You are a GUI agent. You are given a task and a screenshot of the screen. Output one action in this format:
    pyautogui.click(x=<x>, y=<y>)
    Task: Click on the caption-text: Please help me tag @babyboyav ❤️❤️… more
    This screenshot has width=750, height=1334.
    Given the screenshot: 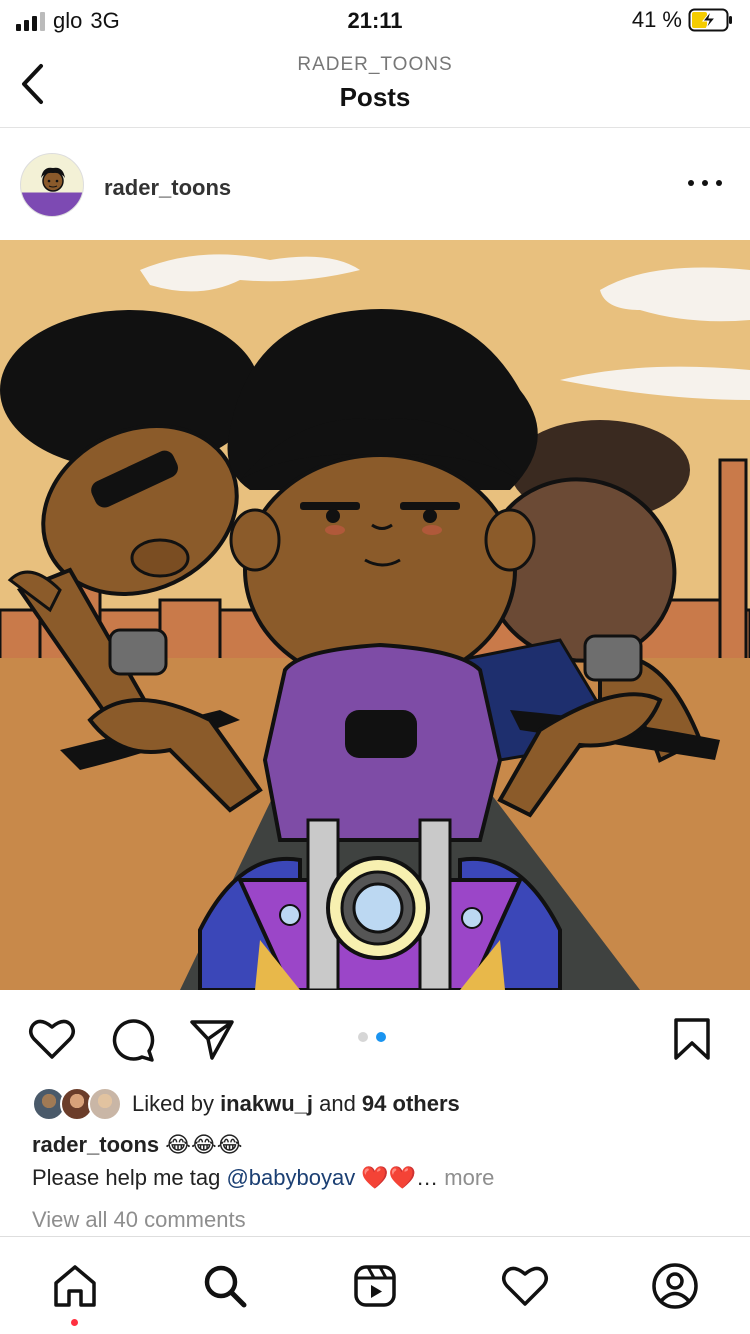 What is the action you would take?
    pyautogui.click(x=263, y=1178)
    